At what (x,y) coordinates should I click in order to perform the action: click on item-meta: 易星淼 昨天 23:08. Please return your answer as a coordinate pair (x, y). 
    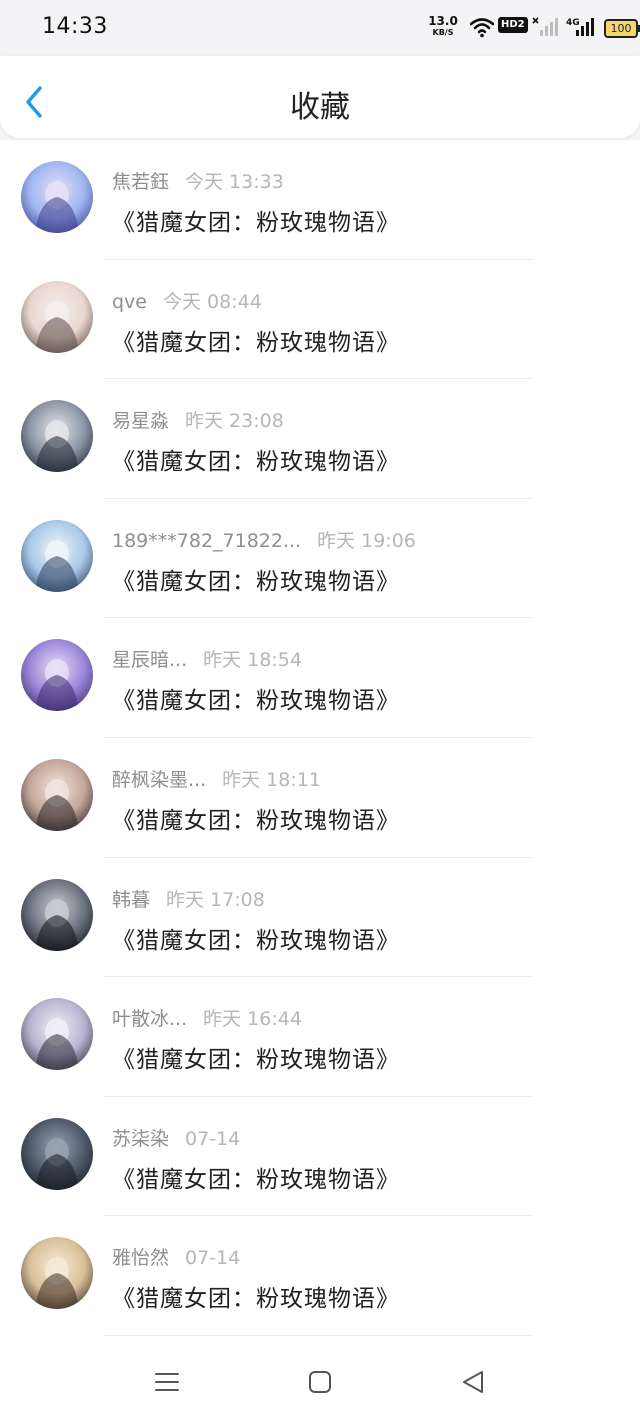
    Looking at the image, I should click on (198, 419).